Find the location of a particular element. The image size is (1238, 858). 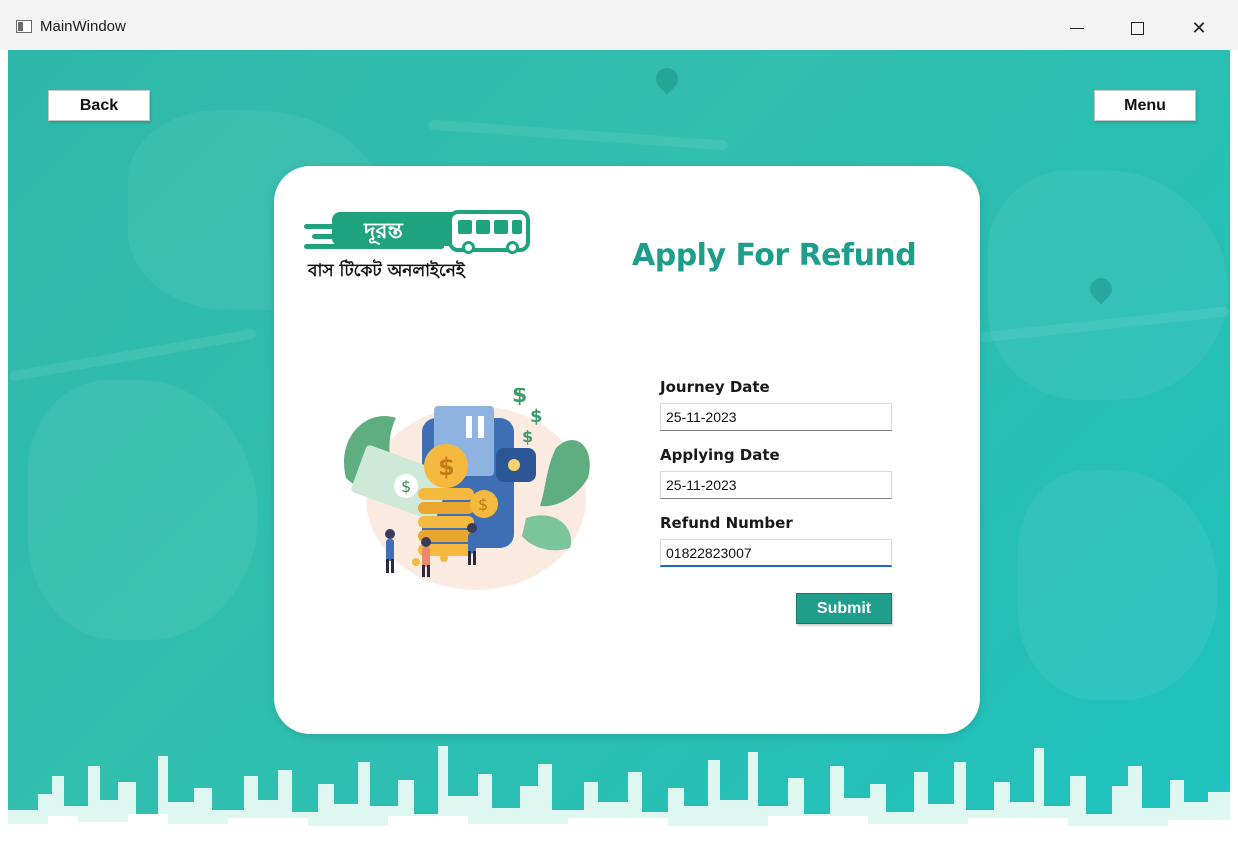

window-title: MainWindow is located at coordinates (83, 26).